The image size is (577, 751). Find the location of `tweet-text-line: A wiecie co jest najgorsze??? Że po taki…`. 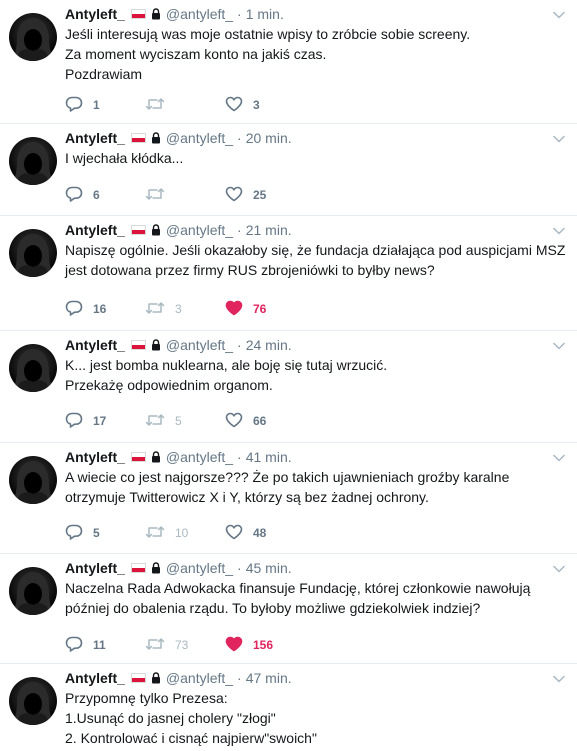

tweet-text-line: A wiecie co jest najgorsze??? Że po taki… is located at coordinates (287, 477).